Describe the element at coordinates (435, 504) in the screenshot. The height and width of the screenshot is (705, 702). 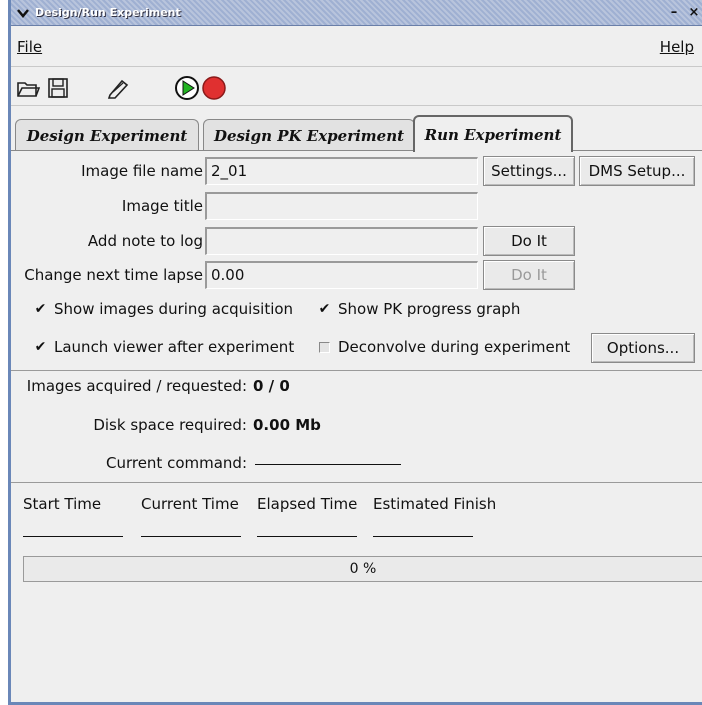
I see `estimated-finish-label: Estimated Finish` at that location.